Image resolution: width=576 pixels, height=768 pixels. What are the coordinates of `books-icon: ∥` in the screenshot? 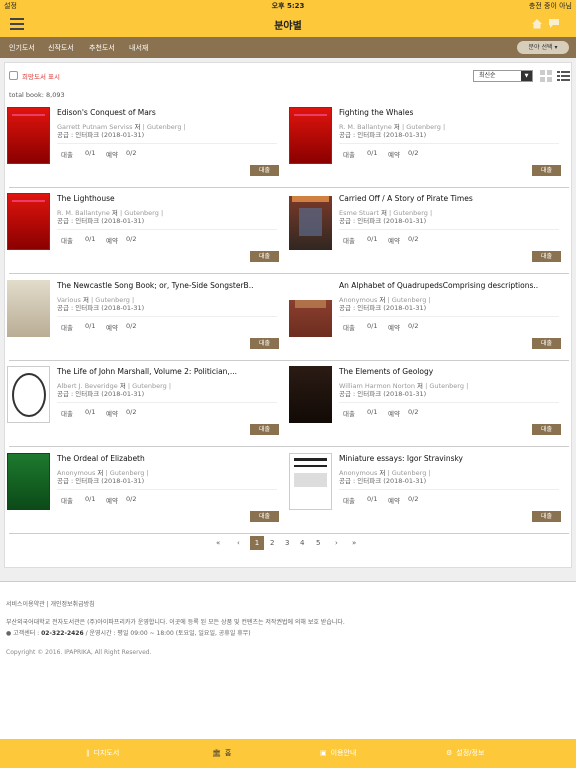 It's located at (88, 753).